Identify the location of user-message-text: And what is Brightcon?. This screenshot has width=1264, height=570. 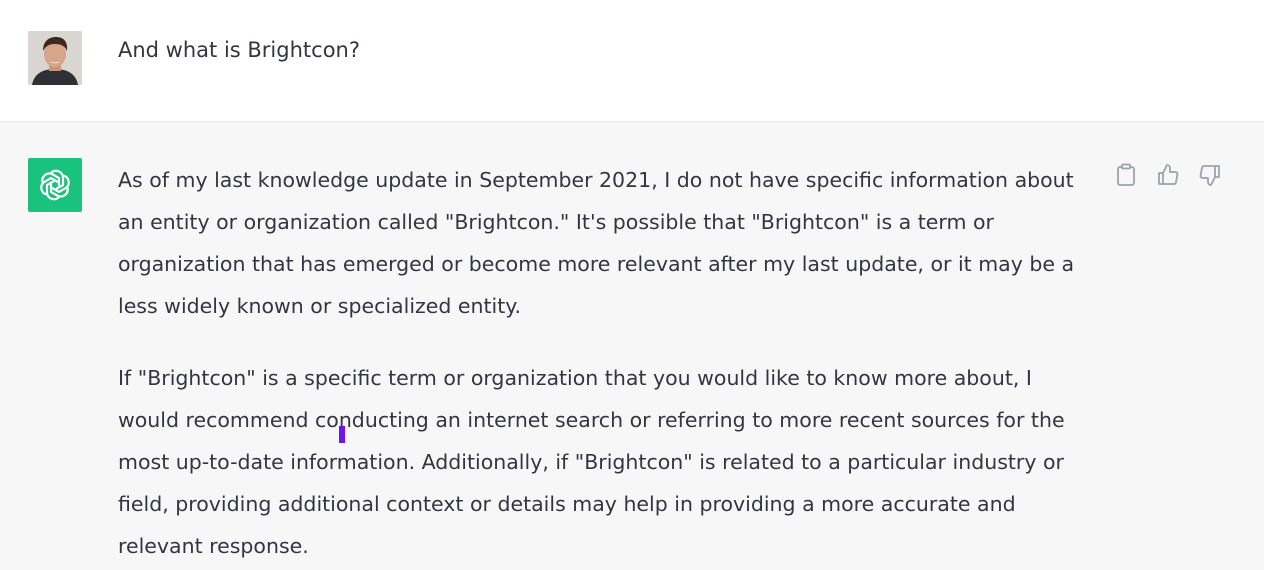
(239, 50).